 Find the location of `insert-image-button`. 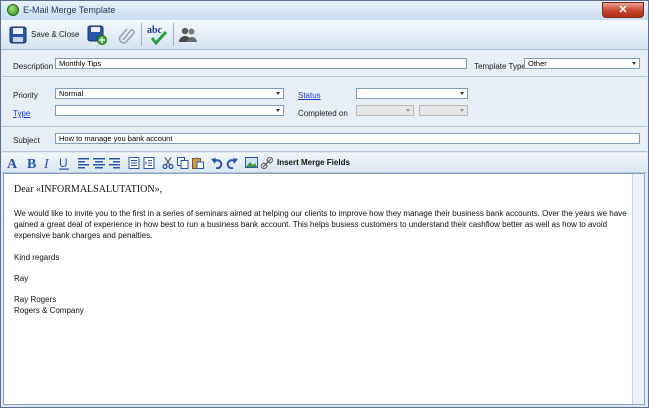

insert-image-button is located at coordinates (251, 162).